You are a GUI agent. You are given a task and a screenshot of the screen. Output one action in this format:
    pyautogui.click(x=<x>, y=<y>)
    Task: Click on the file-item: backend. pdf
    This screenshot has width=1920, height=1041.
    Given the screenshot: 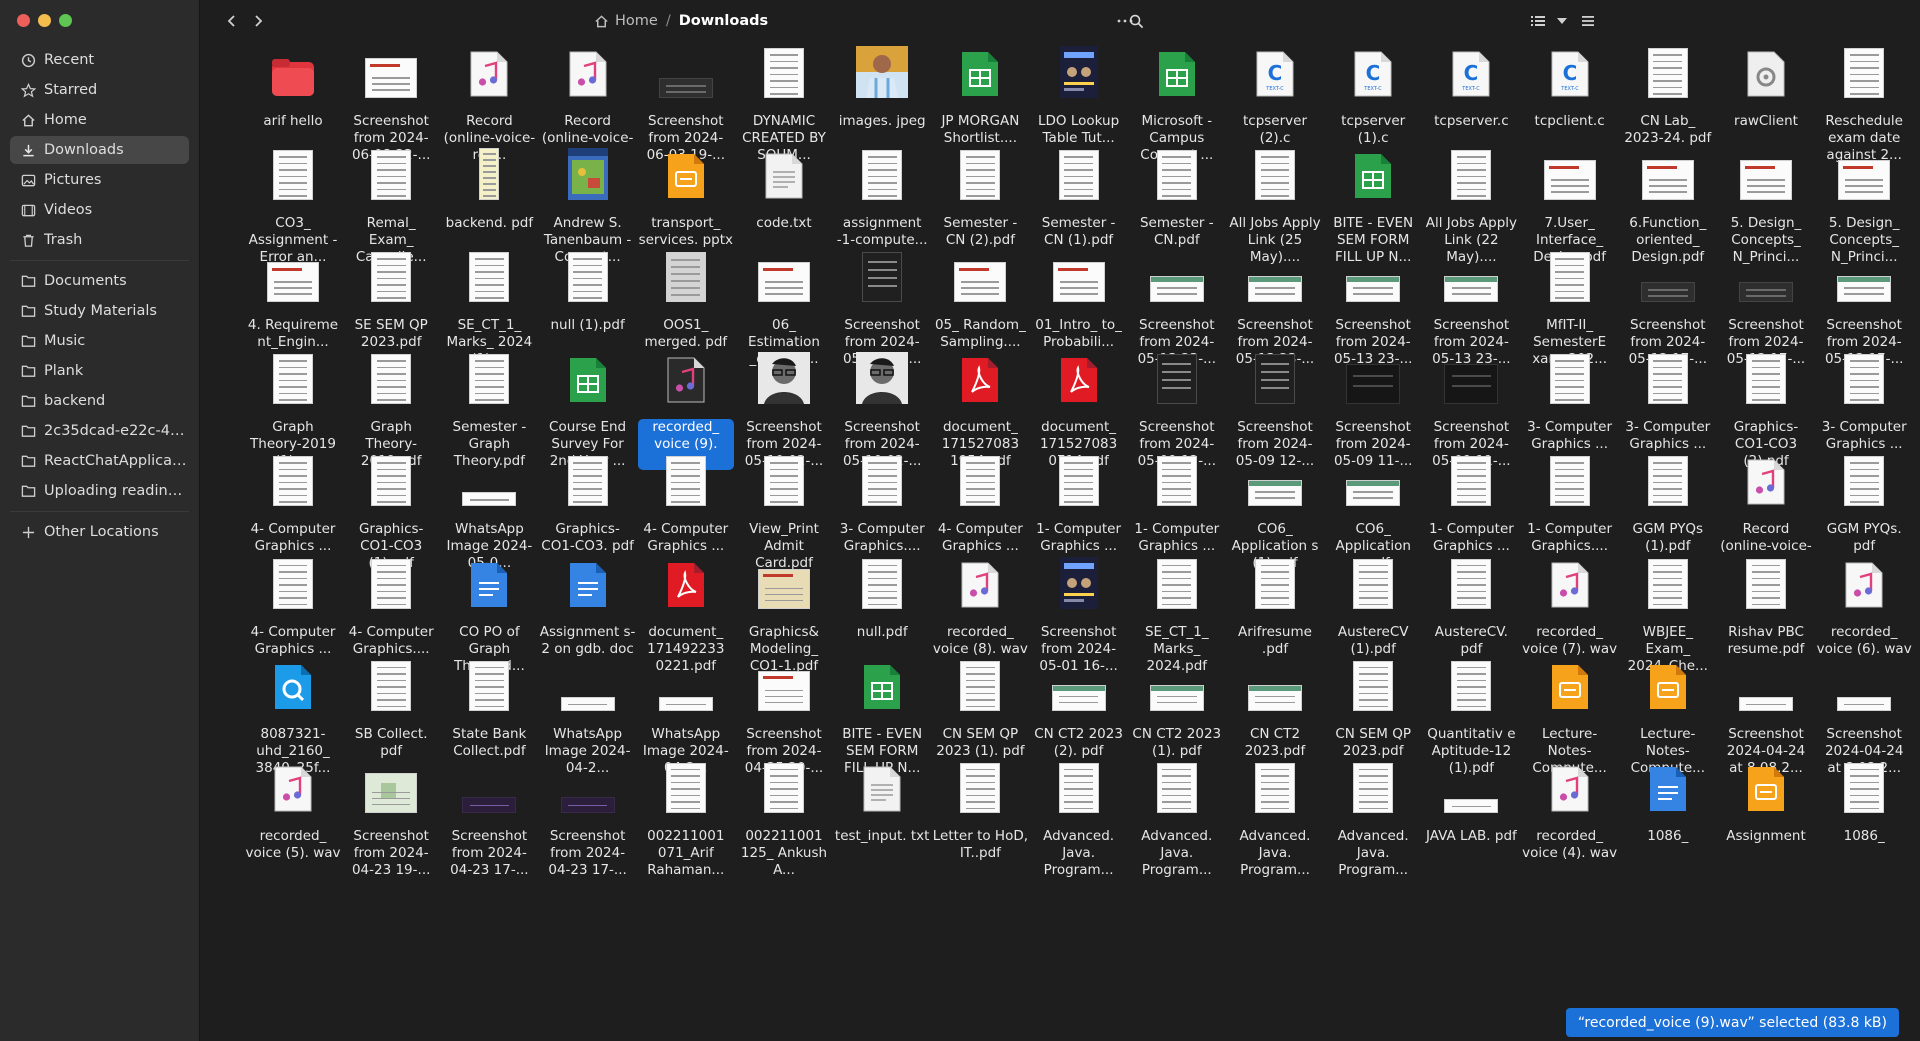 What is the action you would take?
    pyautogui.click(x=489, y=196)
    